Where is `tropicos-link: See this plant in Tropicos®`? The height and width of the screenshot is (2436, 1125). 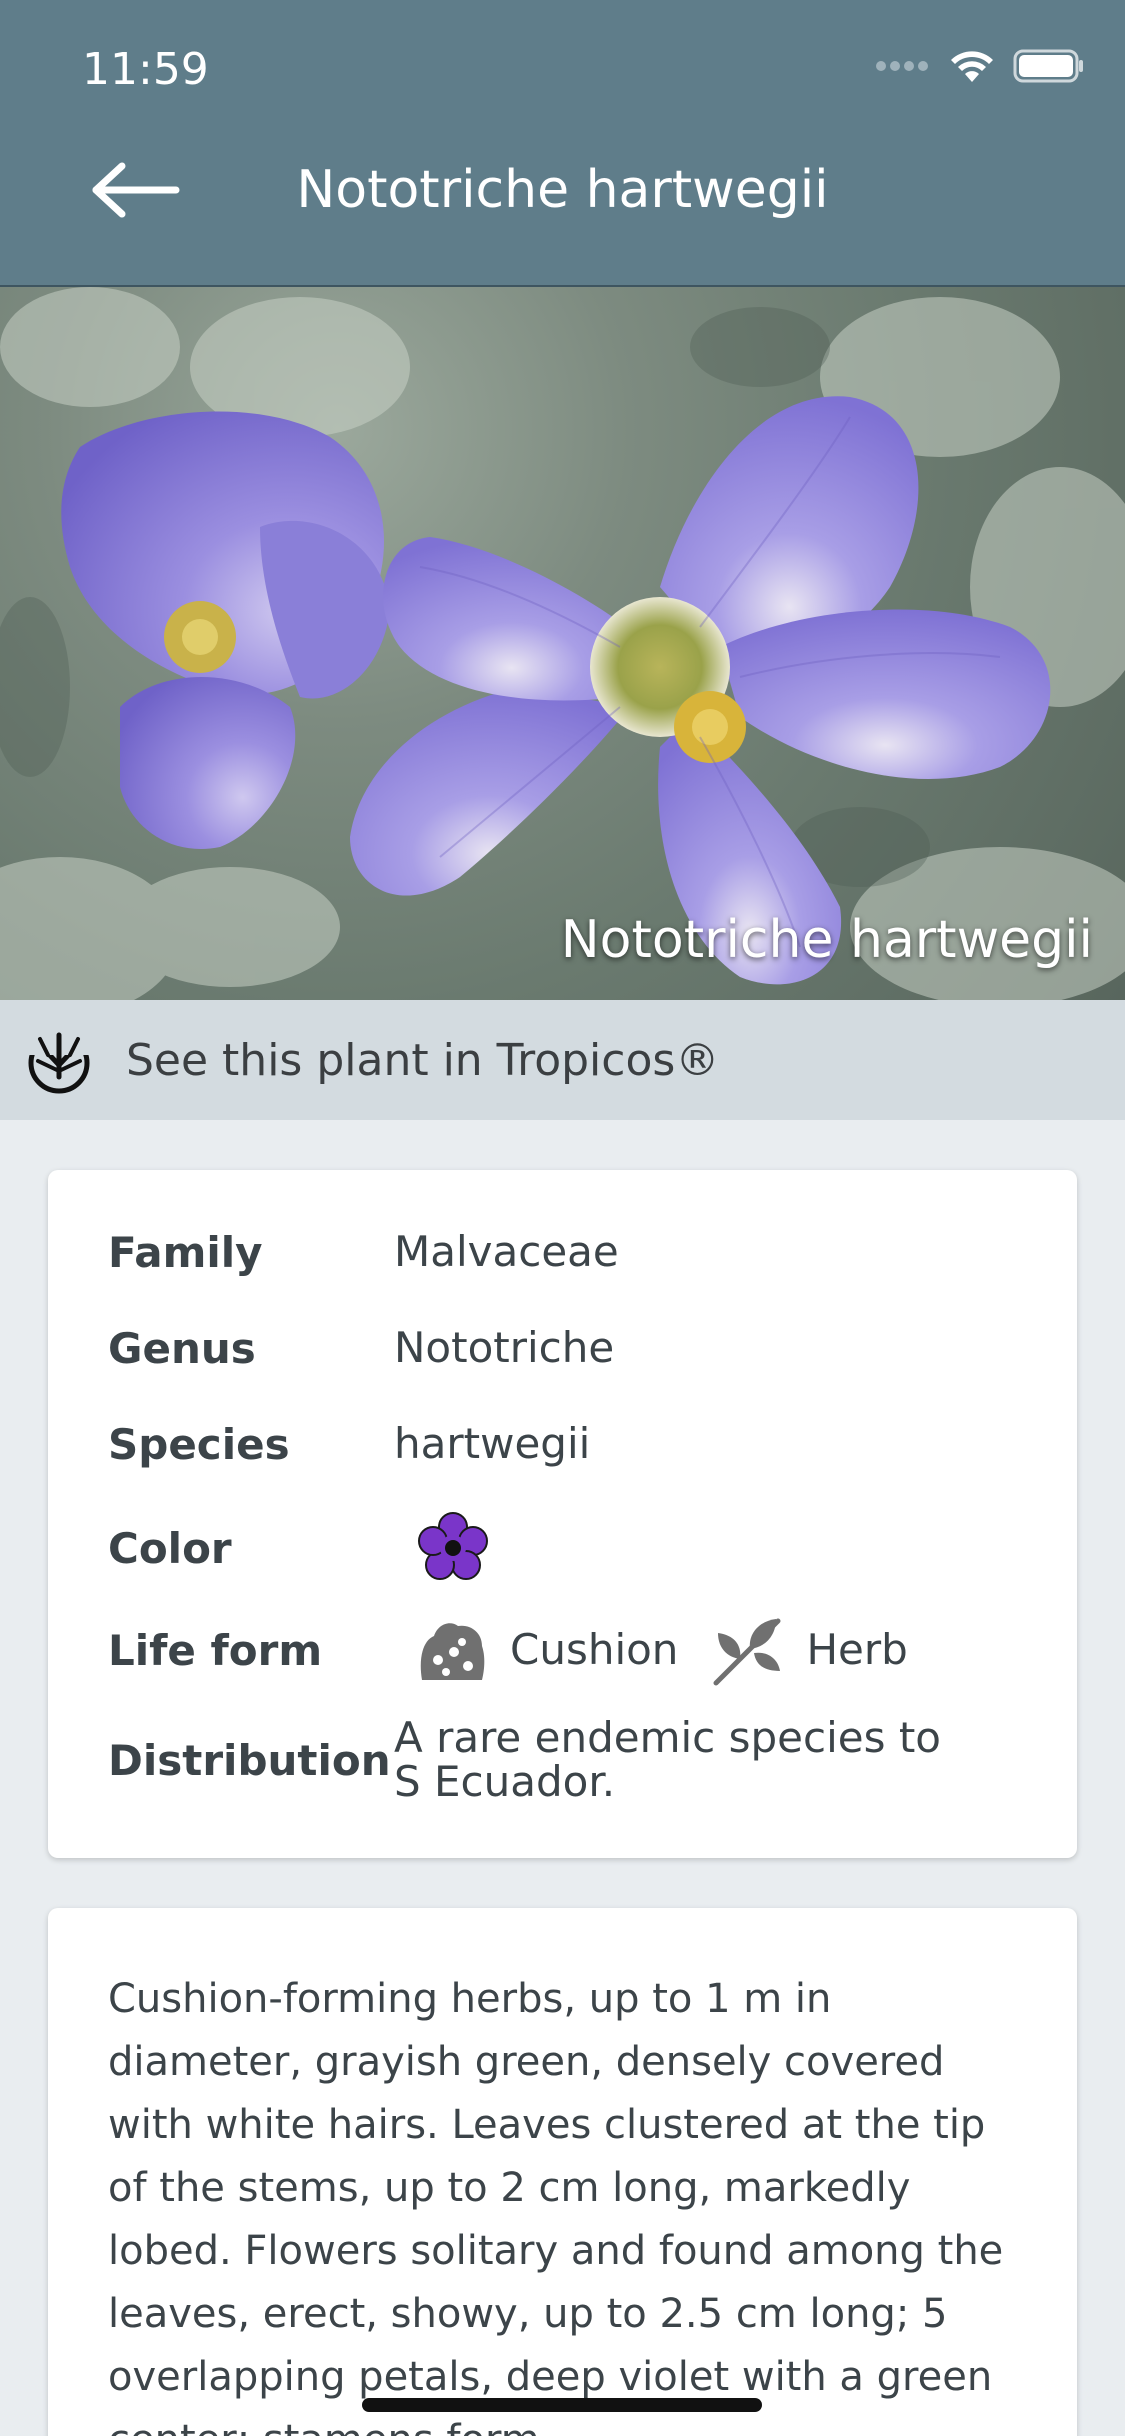
tropicos-link: See this plant in Tropicos® is located at coordinates (562, 1060).